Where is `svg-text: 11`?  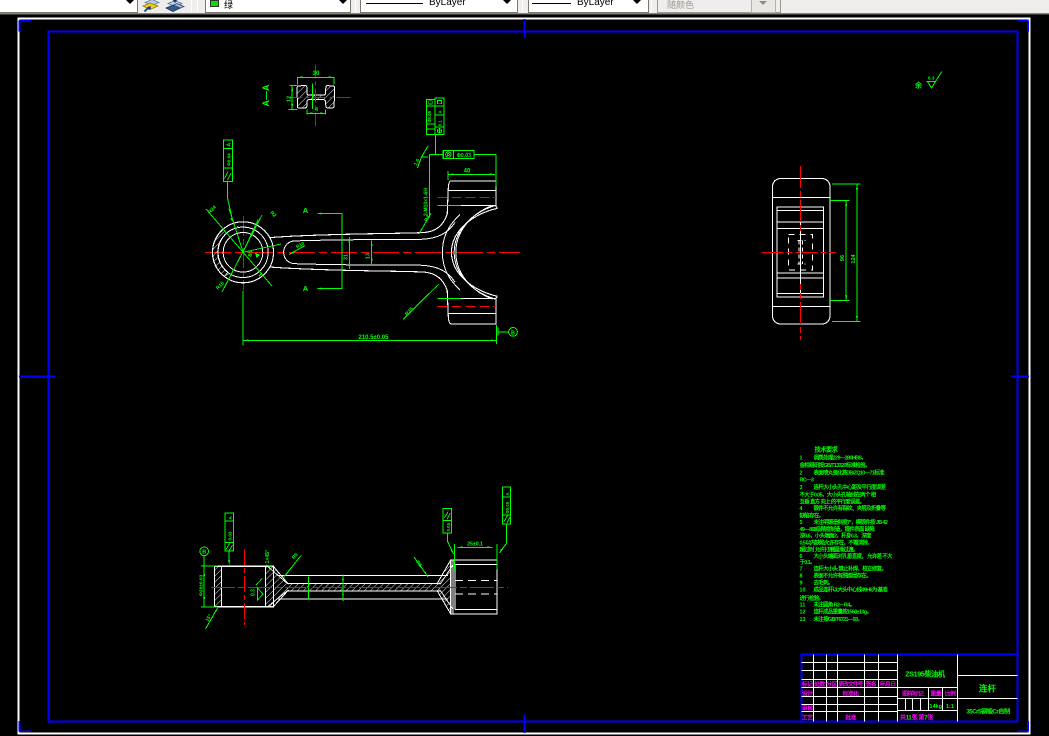 svg-text: 11 is located at coordinates (803, 606).